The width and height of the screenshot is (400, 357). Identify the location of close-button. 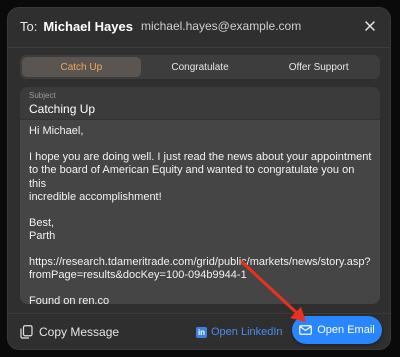
(370, 26).